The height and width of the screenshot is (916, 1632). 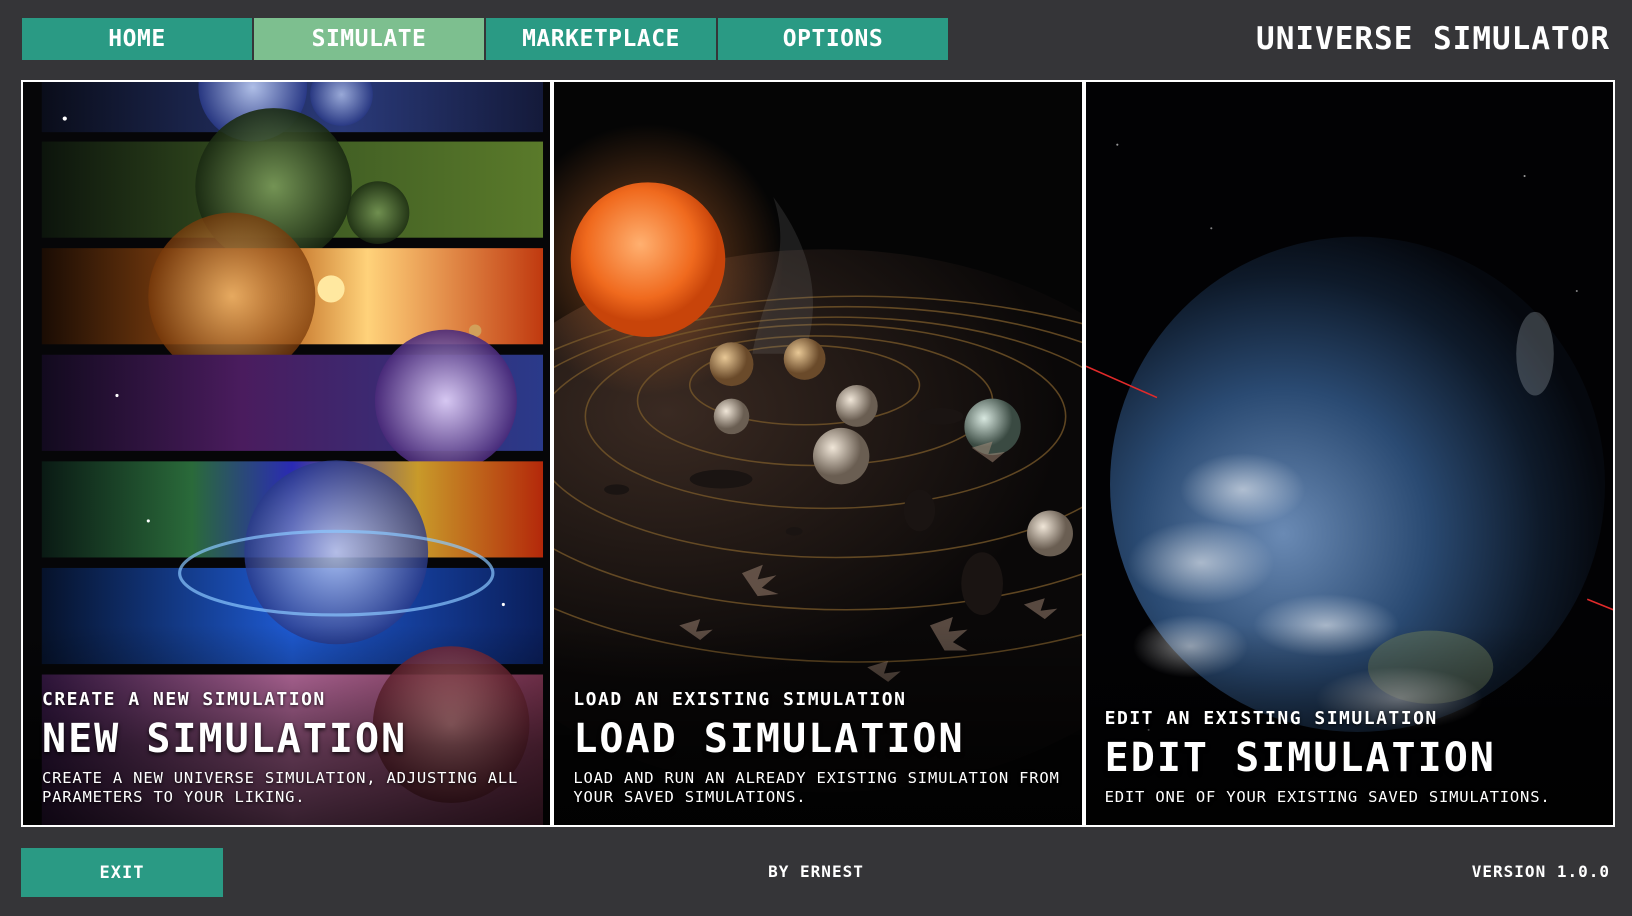 I want to click on app-title: UNIVERSE SIMULATOR, so click(x=1433, y=39).